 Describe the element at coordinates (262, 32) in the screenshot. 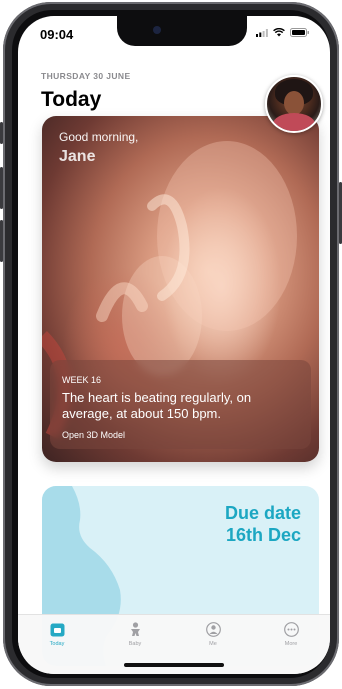

I see `signal-icon` at that location.